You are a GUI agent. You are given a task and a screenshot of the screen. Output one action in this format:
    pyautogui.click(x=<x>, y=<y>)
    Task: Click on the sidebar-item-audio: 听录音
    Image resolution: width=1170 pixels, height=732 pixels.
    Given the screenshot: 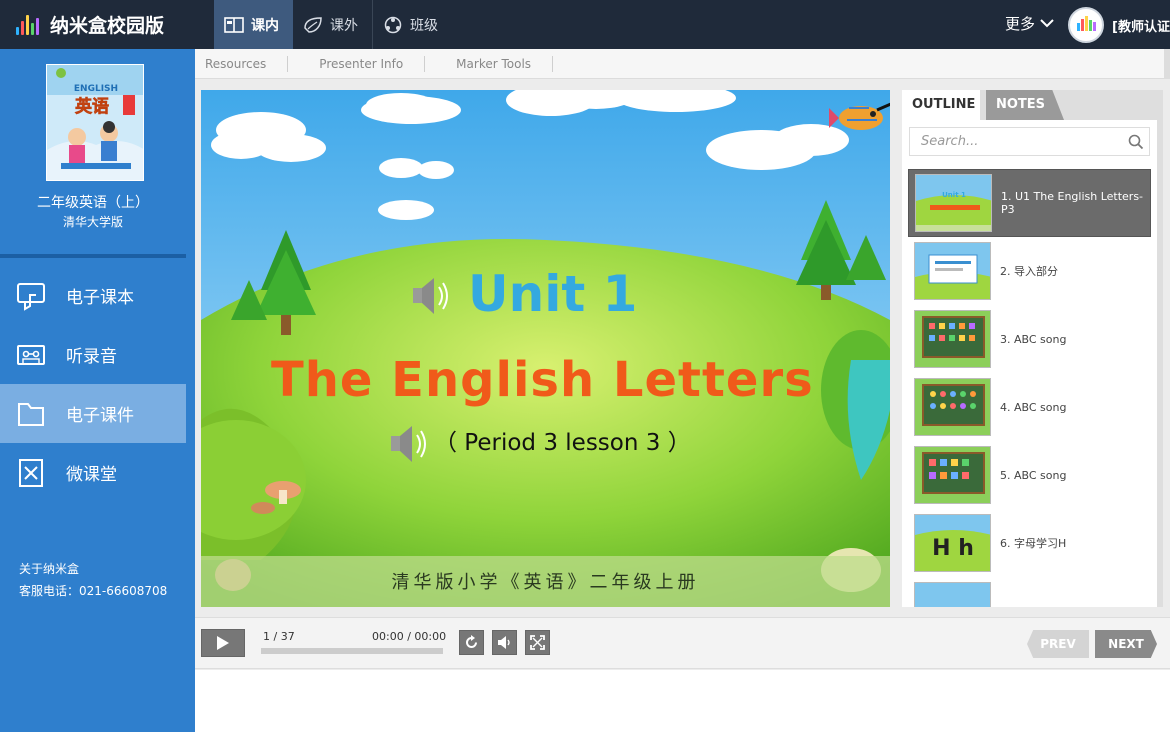 What is the action you would take?
    pyautogui.click(x=93, y=354)
    